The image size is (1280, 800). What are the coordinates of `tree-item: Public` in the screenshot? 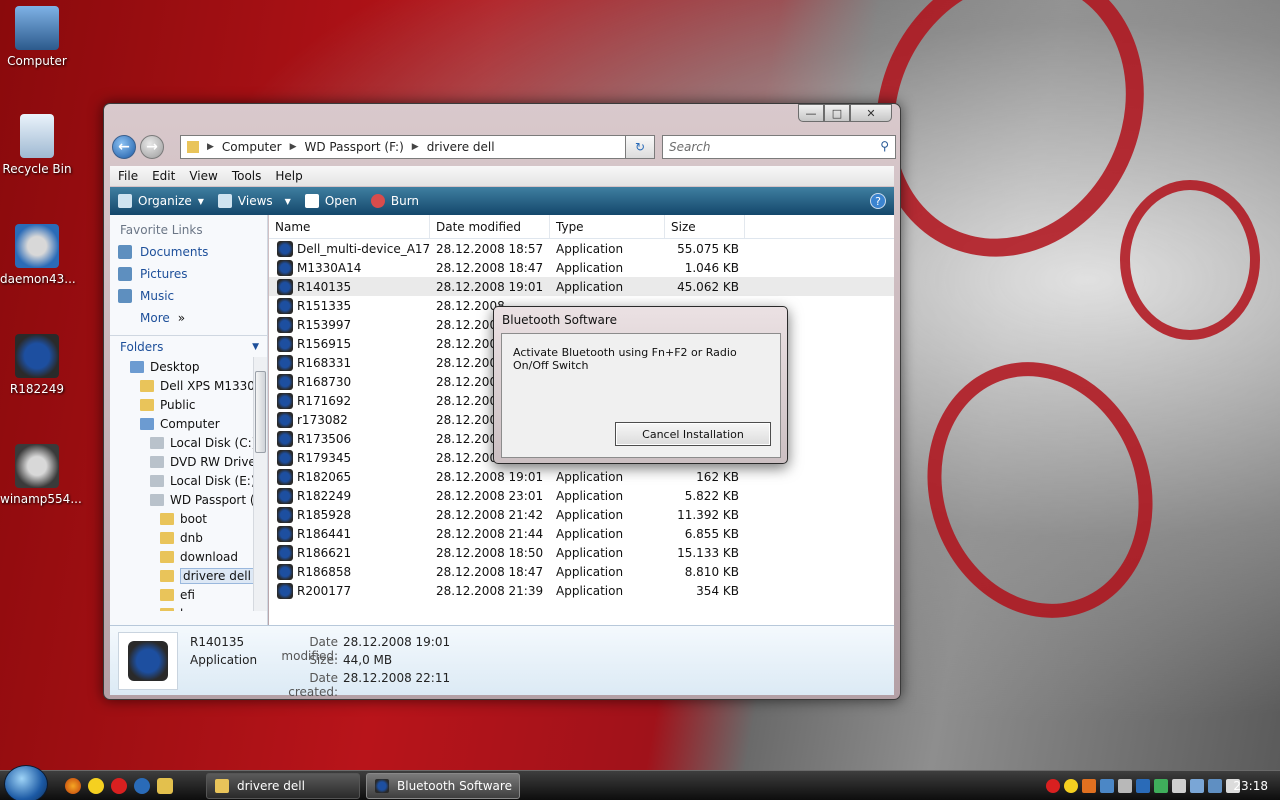 It's located at (188, 404).